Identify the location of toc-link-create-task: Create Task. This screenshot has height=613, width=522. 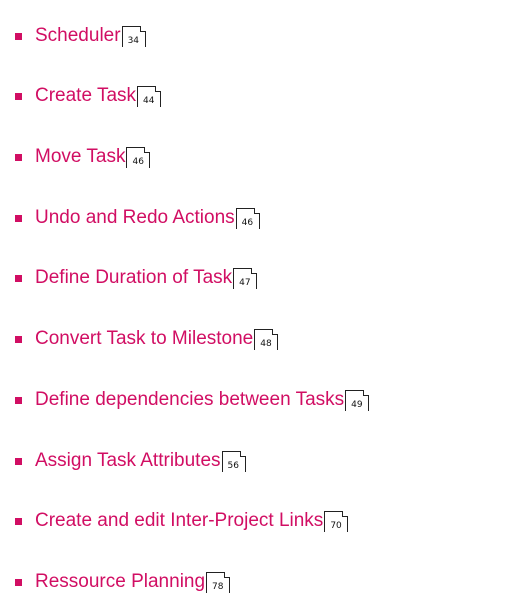
(85, 96).